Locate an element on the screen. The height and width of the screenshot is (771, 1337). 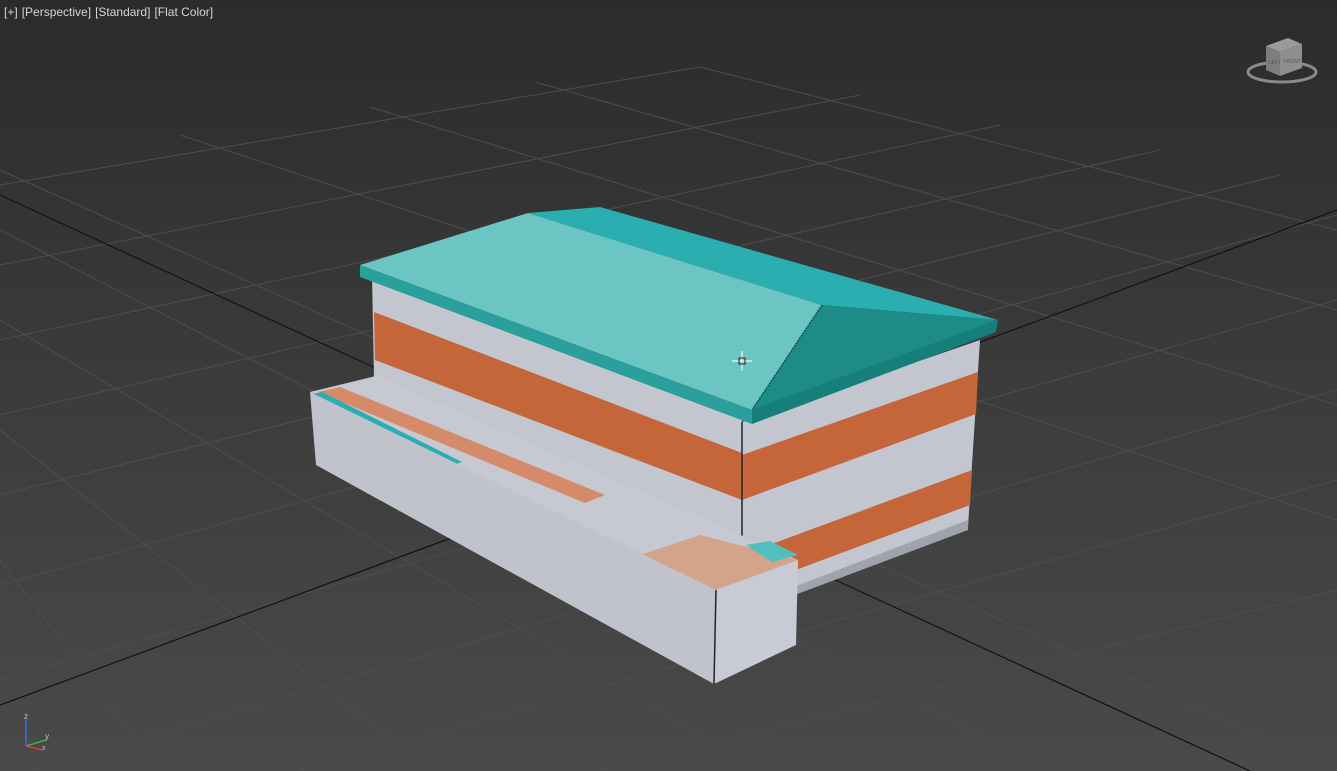
axis-x-label: x is located at coordinates (44, 748).